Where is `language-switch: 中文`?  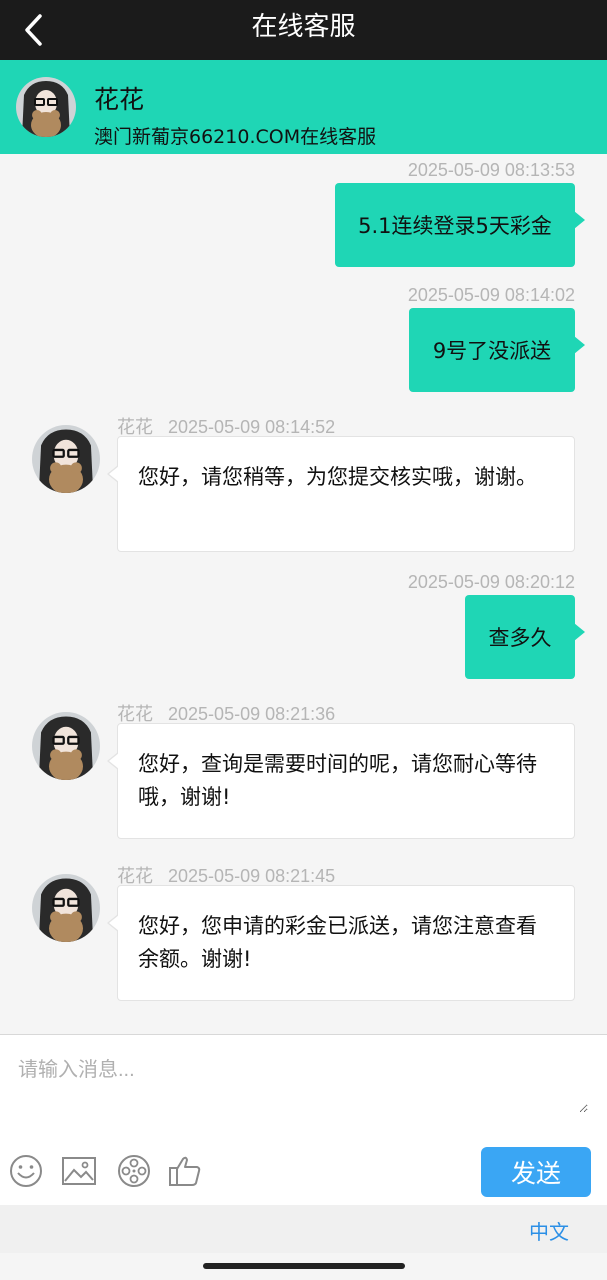 language-switch: 中文 is located at coordinates (549, 1230).